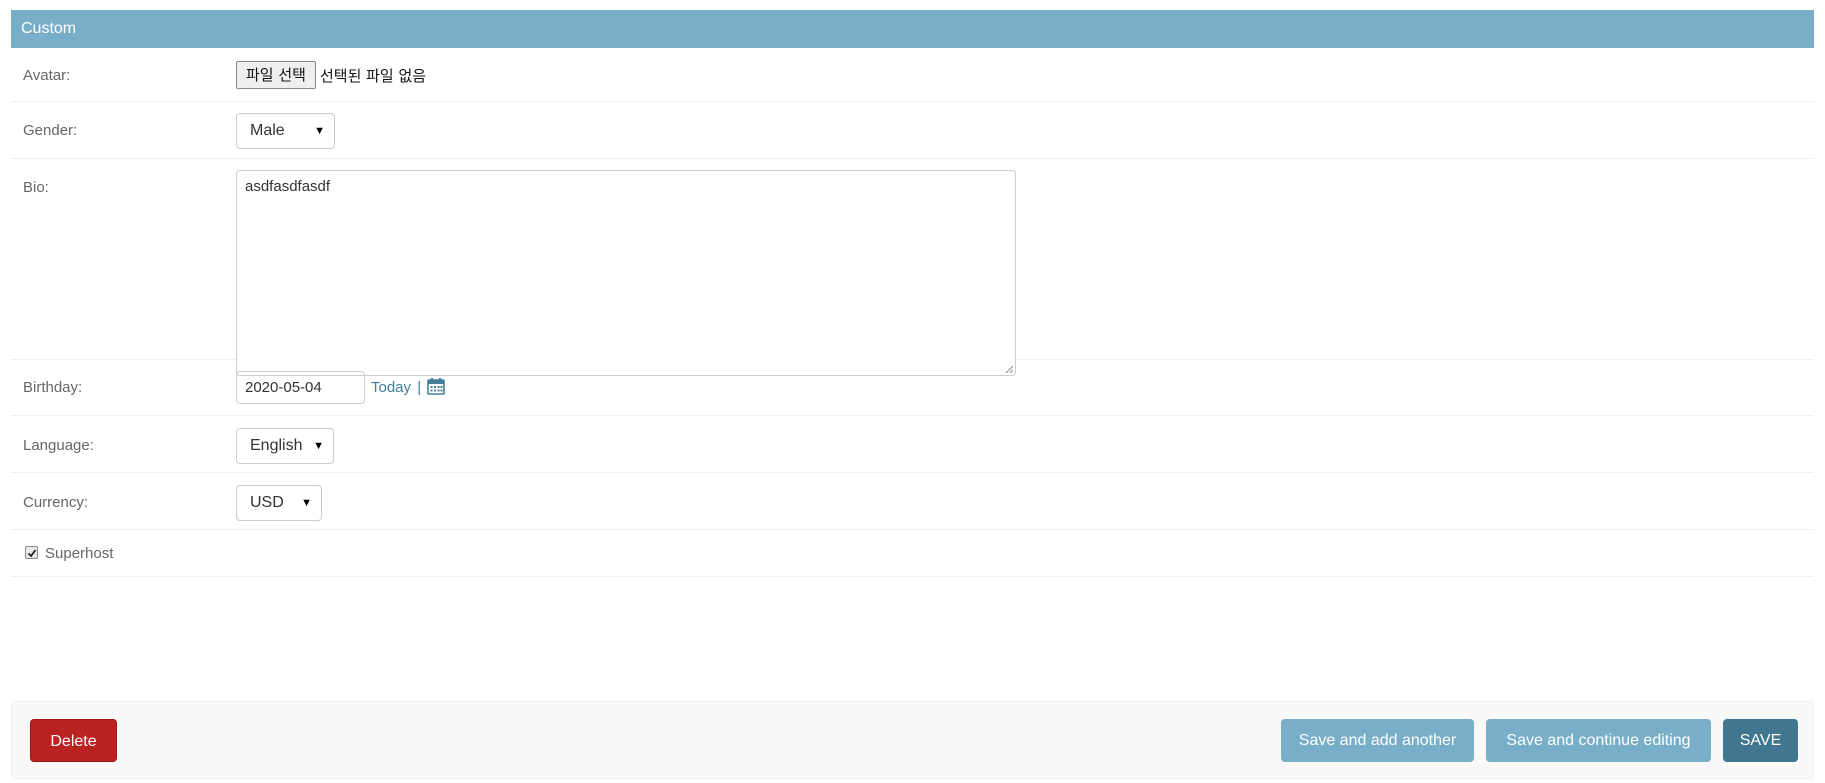 Image resolution: width=1825 pixels, height=783 pixels. I want to click on birthday-row: Birthday: 2020-05-04 Today |, so click(912, 388).